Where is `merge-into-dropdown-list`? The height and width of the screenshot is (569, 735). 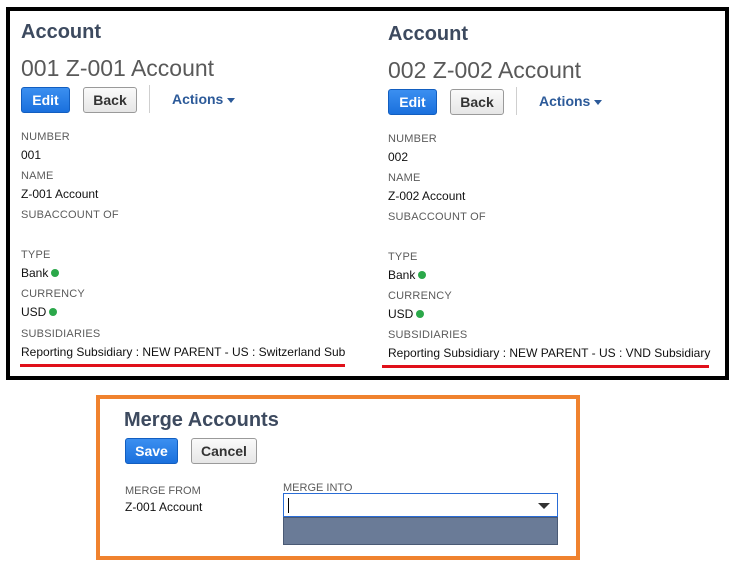
merge-into-dropdown-list is located at coordinates (420, 531).